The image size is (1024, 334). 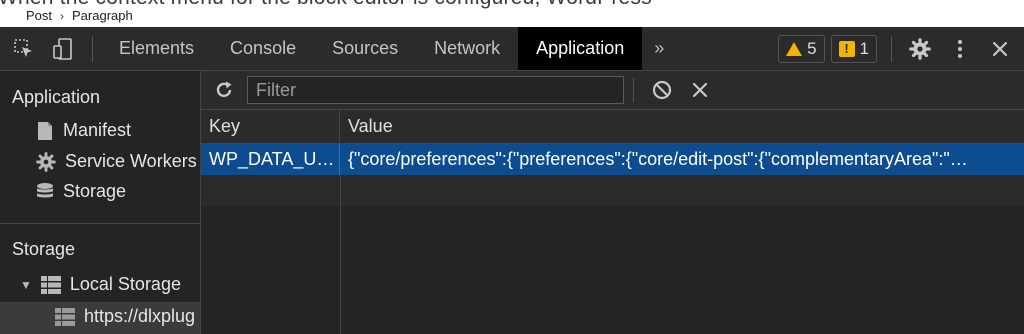 I want to click on triangle-down-icon: ▼, so click(x=26, y=285).